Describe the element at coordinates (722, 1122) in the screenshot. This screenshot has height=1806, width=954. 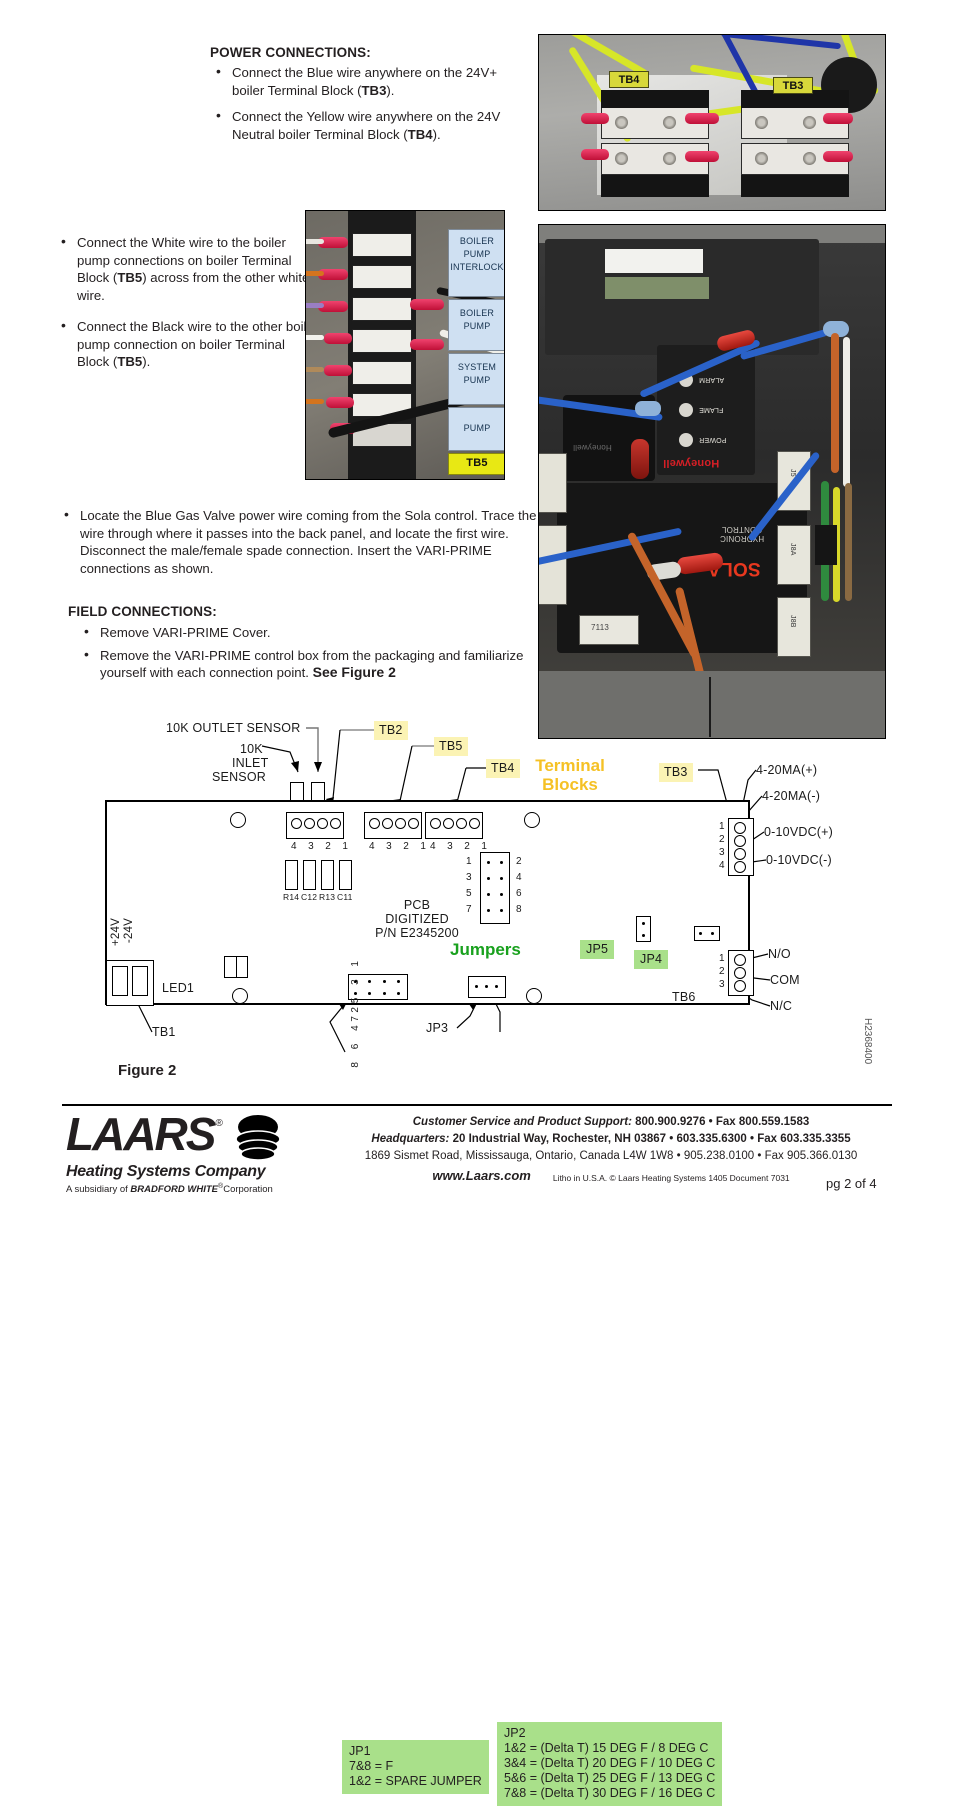
I see `customer-service-value: 800.900.9276 • Fax 800.559.1583` at that location.